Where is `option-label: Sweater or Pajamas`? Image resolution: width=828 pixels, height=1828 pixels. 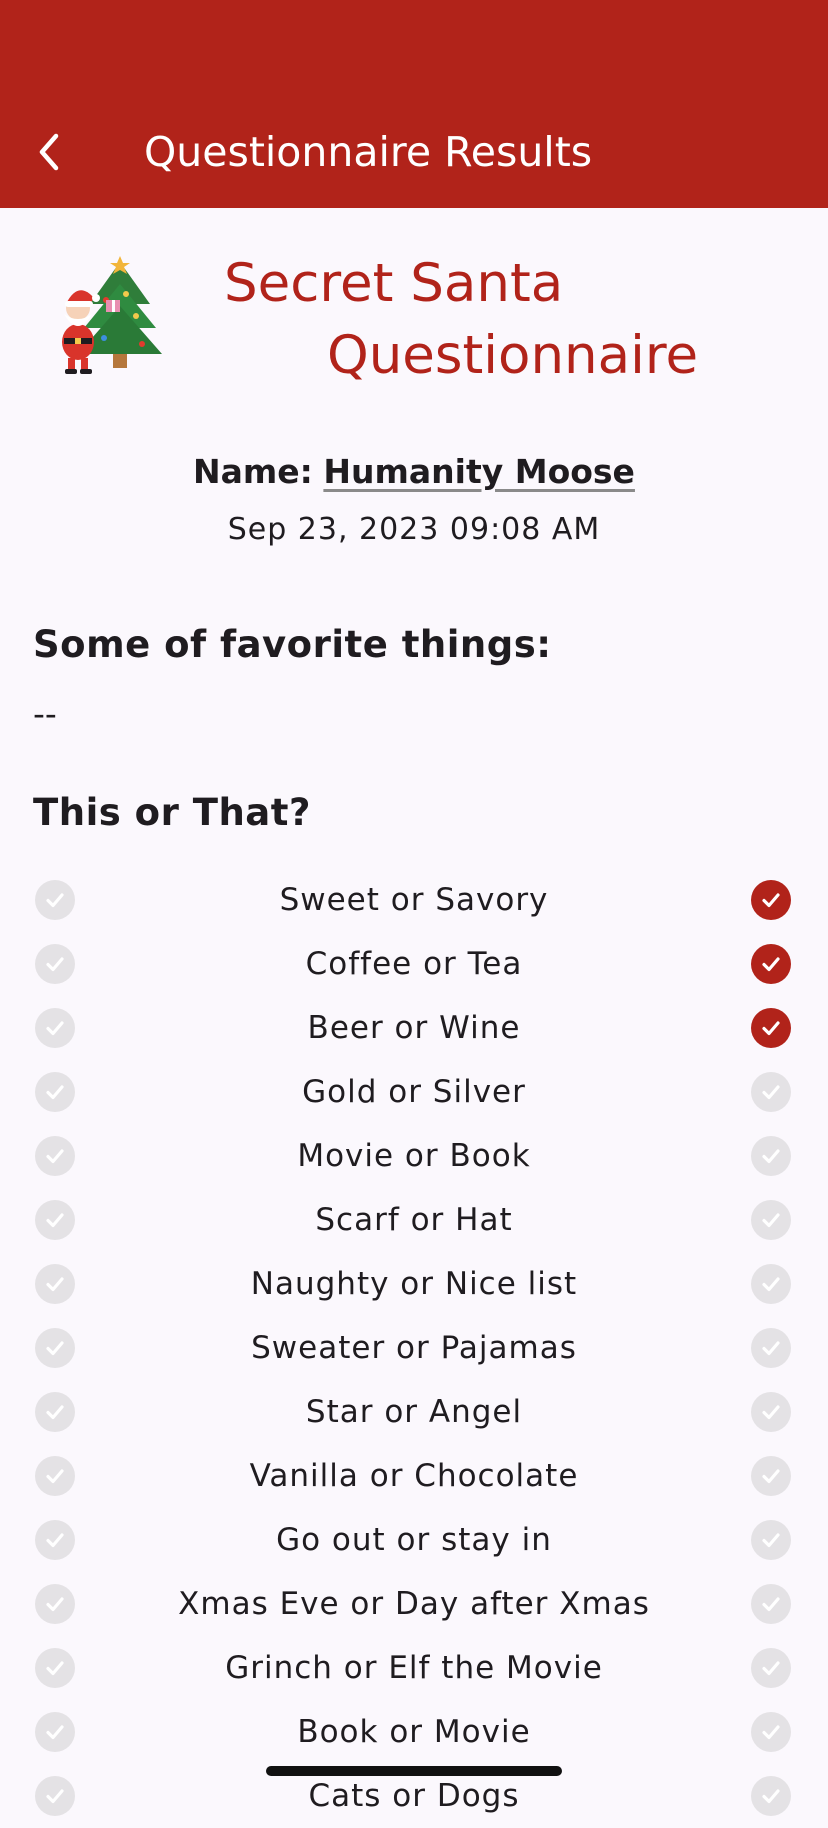
option-label: Sweater or Pajamas is located at coordinates (414, 1348).